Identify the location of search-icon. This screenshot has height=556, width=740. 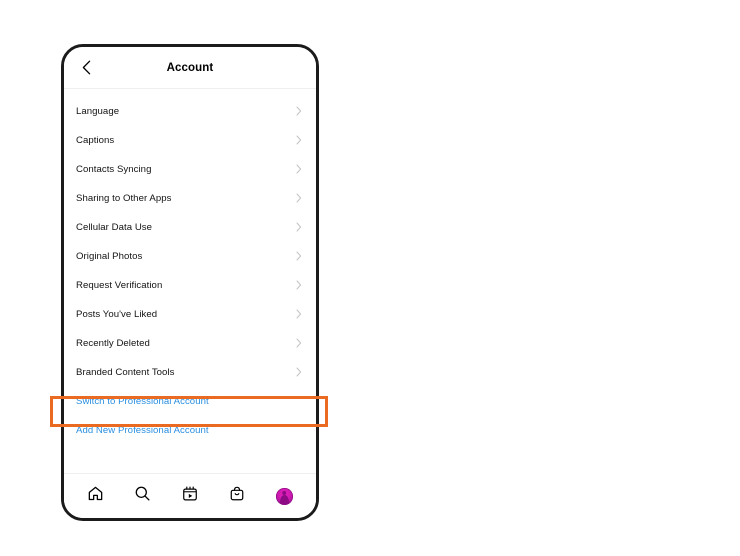
(142, 496).